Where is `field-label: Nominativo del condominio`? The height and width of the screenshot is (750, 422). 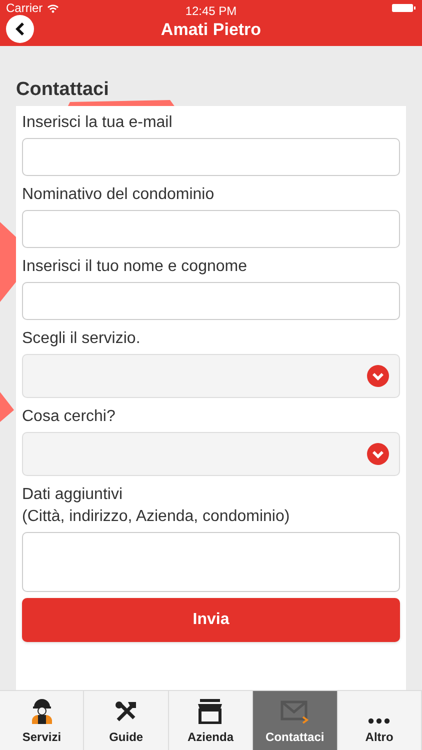
field-label: Nominativo del condominio is located at coordinates (118, 195).